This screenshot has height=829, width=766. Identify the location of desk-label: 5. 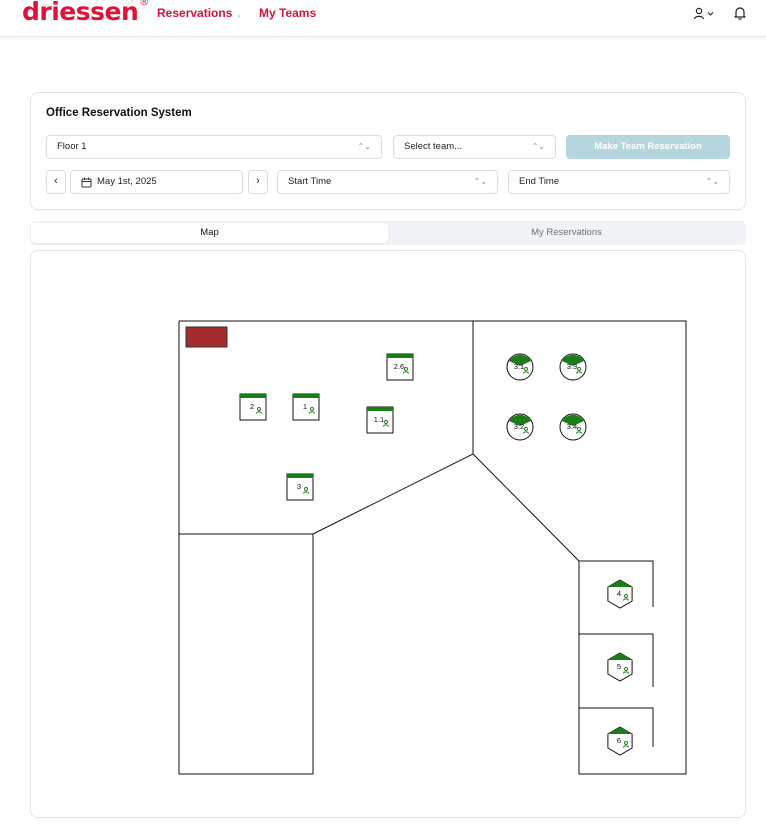
(619, 666).